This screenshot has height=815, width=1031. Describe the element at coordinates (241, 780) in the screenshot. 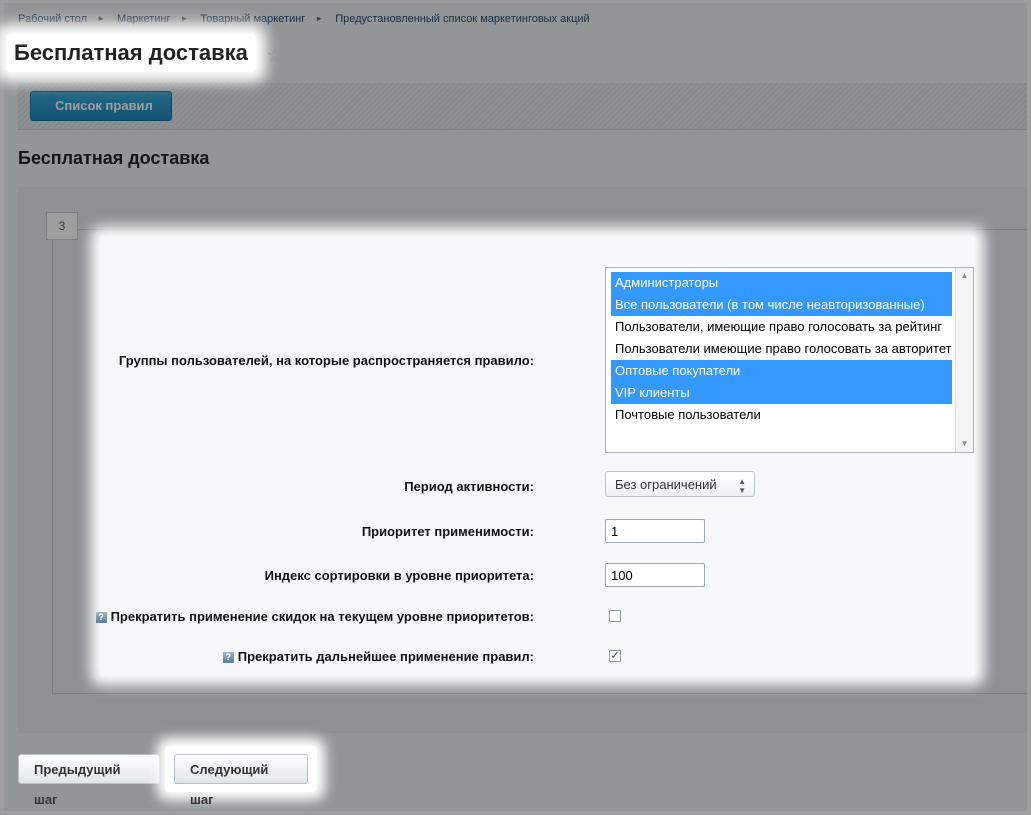

I see `next-step-button: Следующий шаг` at that location.